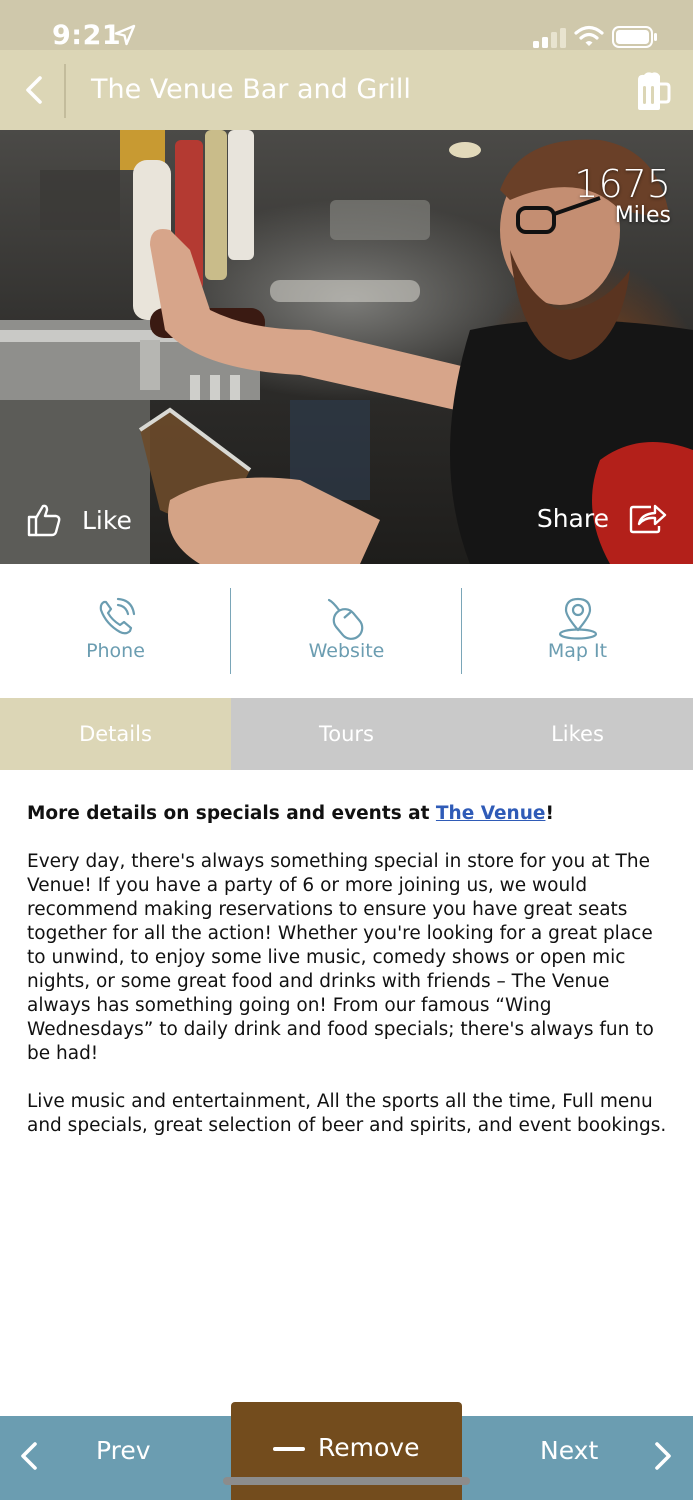 The image size is (693, 1500). Describe the element at coordinates (125, 35) in the screenshot. I see `location-arrow-icon` at that location.